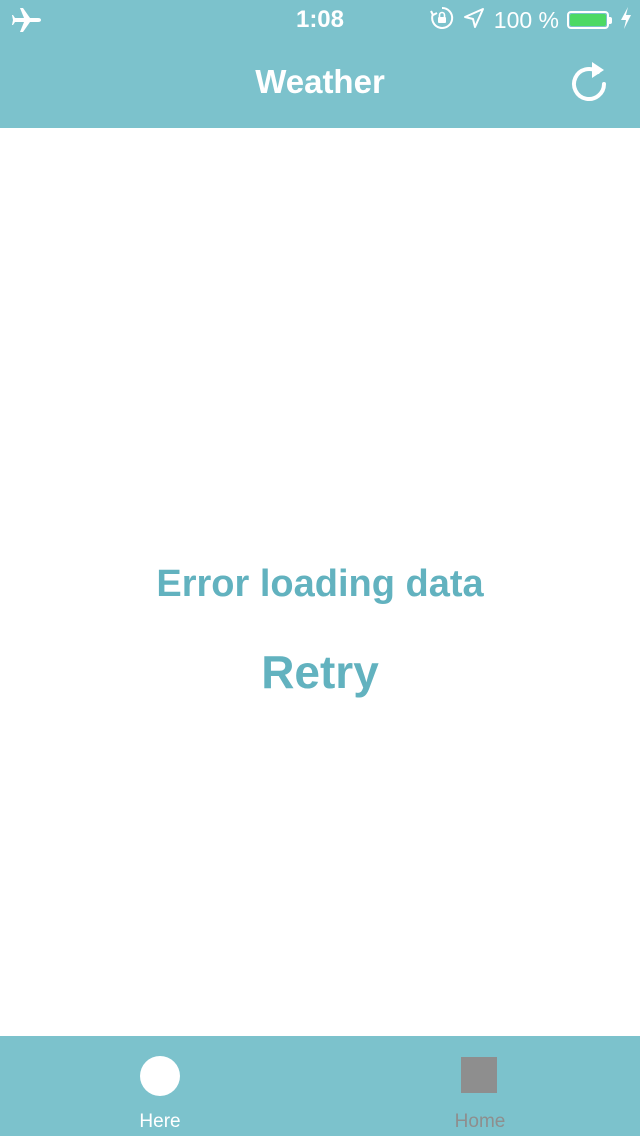 Image resolution: width=640 pixels, height=1136 pixels. I want to click on page-title: Weather, so click(320, 81).